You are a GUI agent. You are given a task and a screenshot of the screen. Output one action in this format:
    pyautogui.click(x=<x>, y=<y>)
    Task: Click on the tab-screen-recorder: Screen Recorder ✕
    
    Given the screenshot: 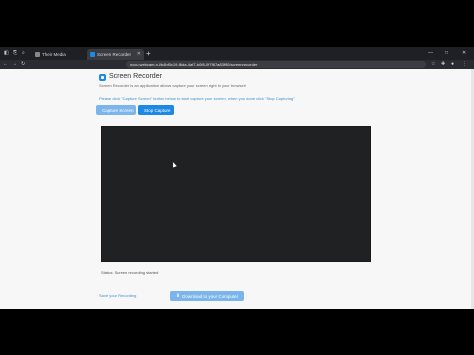 What is the action you would take?
    pyautogui.click(x=115, y=54)
    